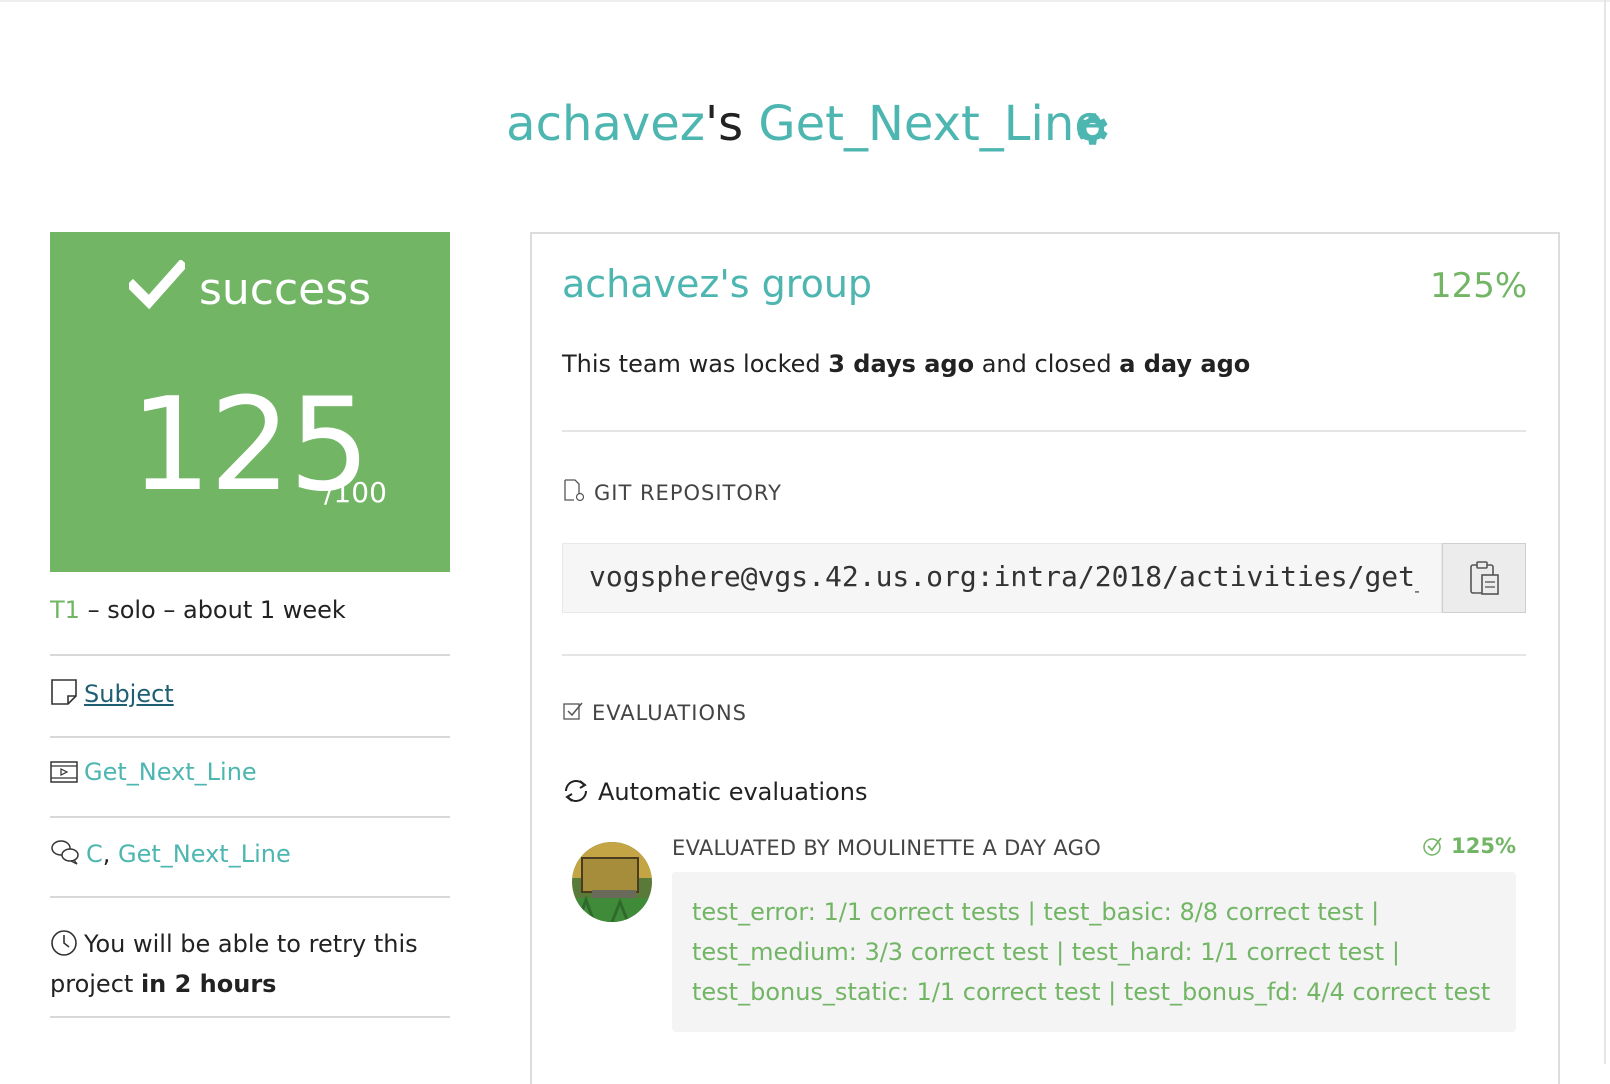 This screenshot has width=1610, height=1084. Describe the element at coordinates (64, 692) in the screenshot. I see `document-icon` at that location.